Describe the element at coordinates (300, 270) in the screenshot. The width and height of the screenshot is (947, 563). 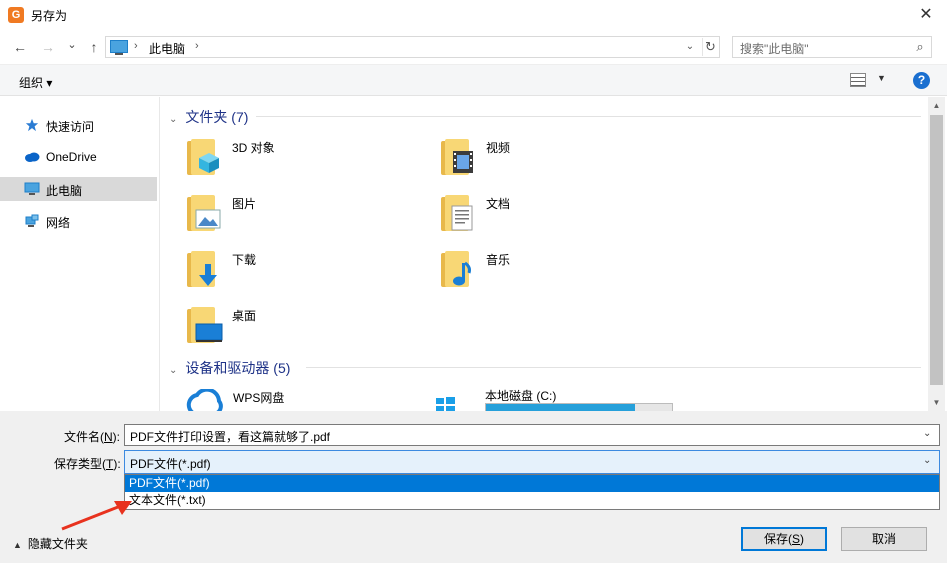
I see `folder-item-downloads: 下载` at that location.